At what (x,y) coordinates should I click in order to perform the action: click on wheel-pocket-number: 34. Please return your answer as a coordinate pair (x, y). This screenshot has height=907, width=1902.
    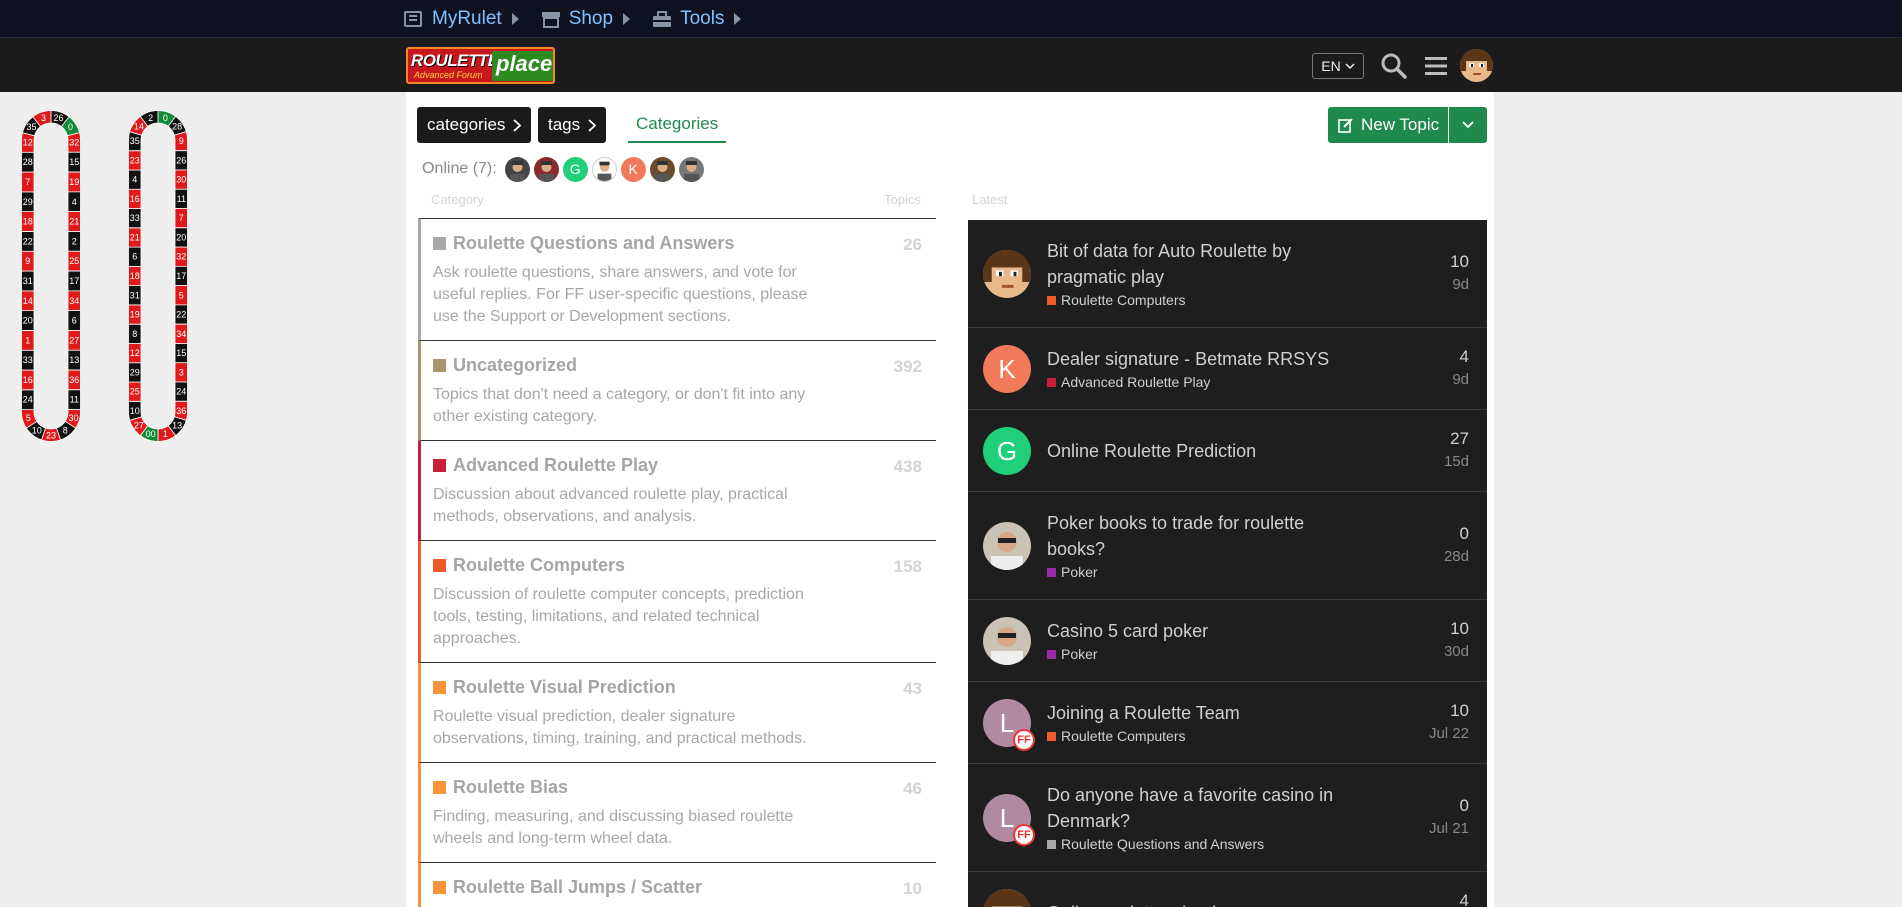
    Looking at the image, I should click on (181, 334).